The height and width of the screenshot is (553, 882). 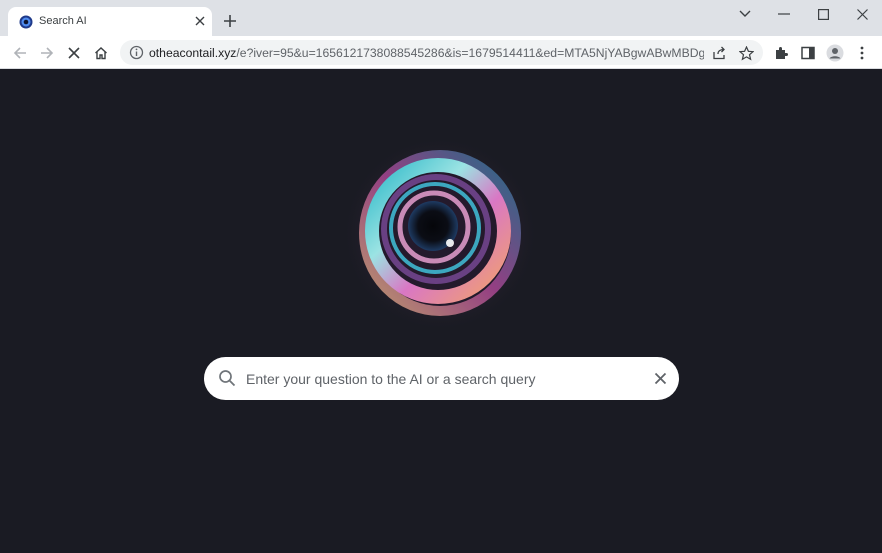 I want to click on stop-loading-icon, so click(x=74, y=53).